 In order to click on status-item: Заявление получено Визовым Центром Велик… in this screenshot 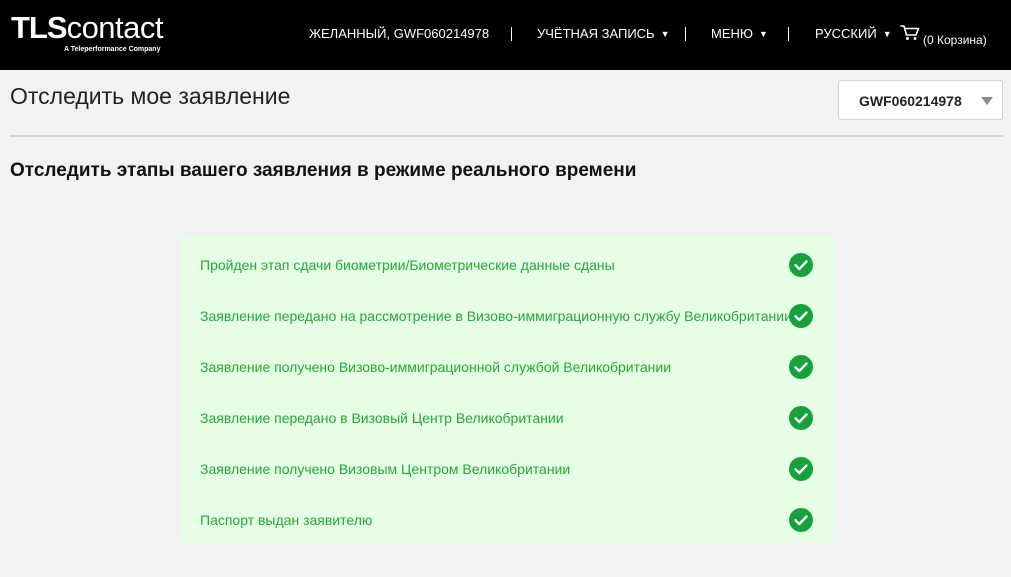, I will do `click(507, 467)`.